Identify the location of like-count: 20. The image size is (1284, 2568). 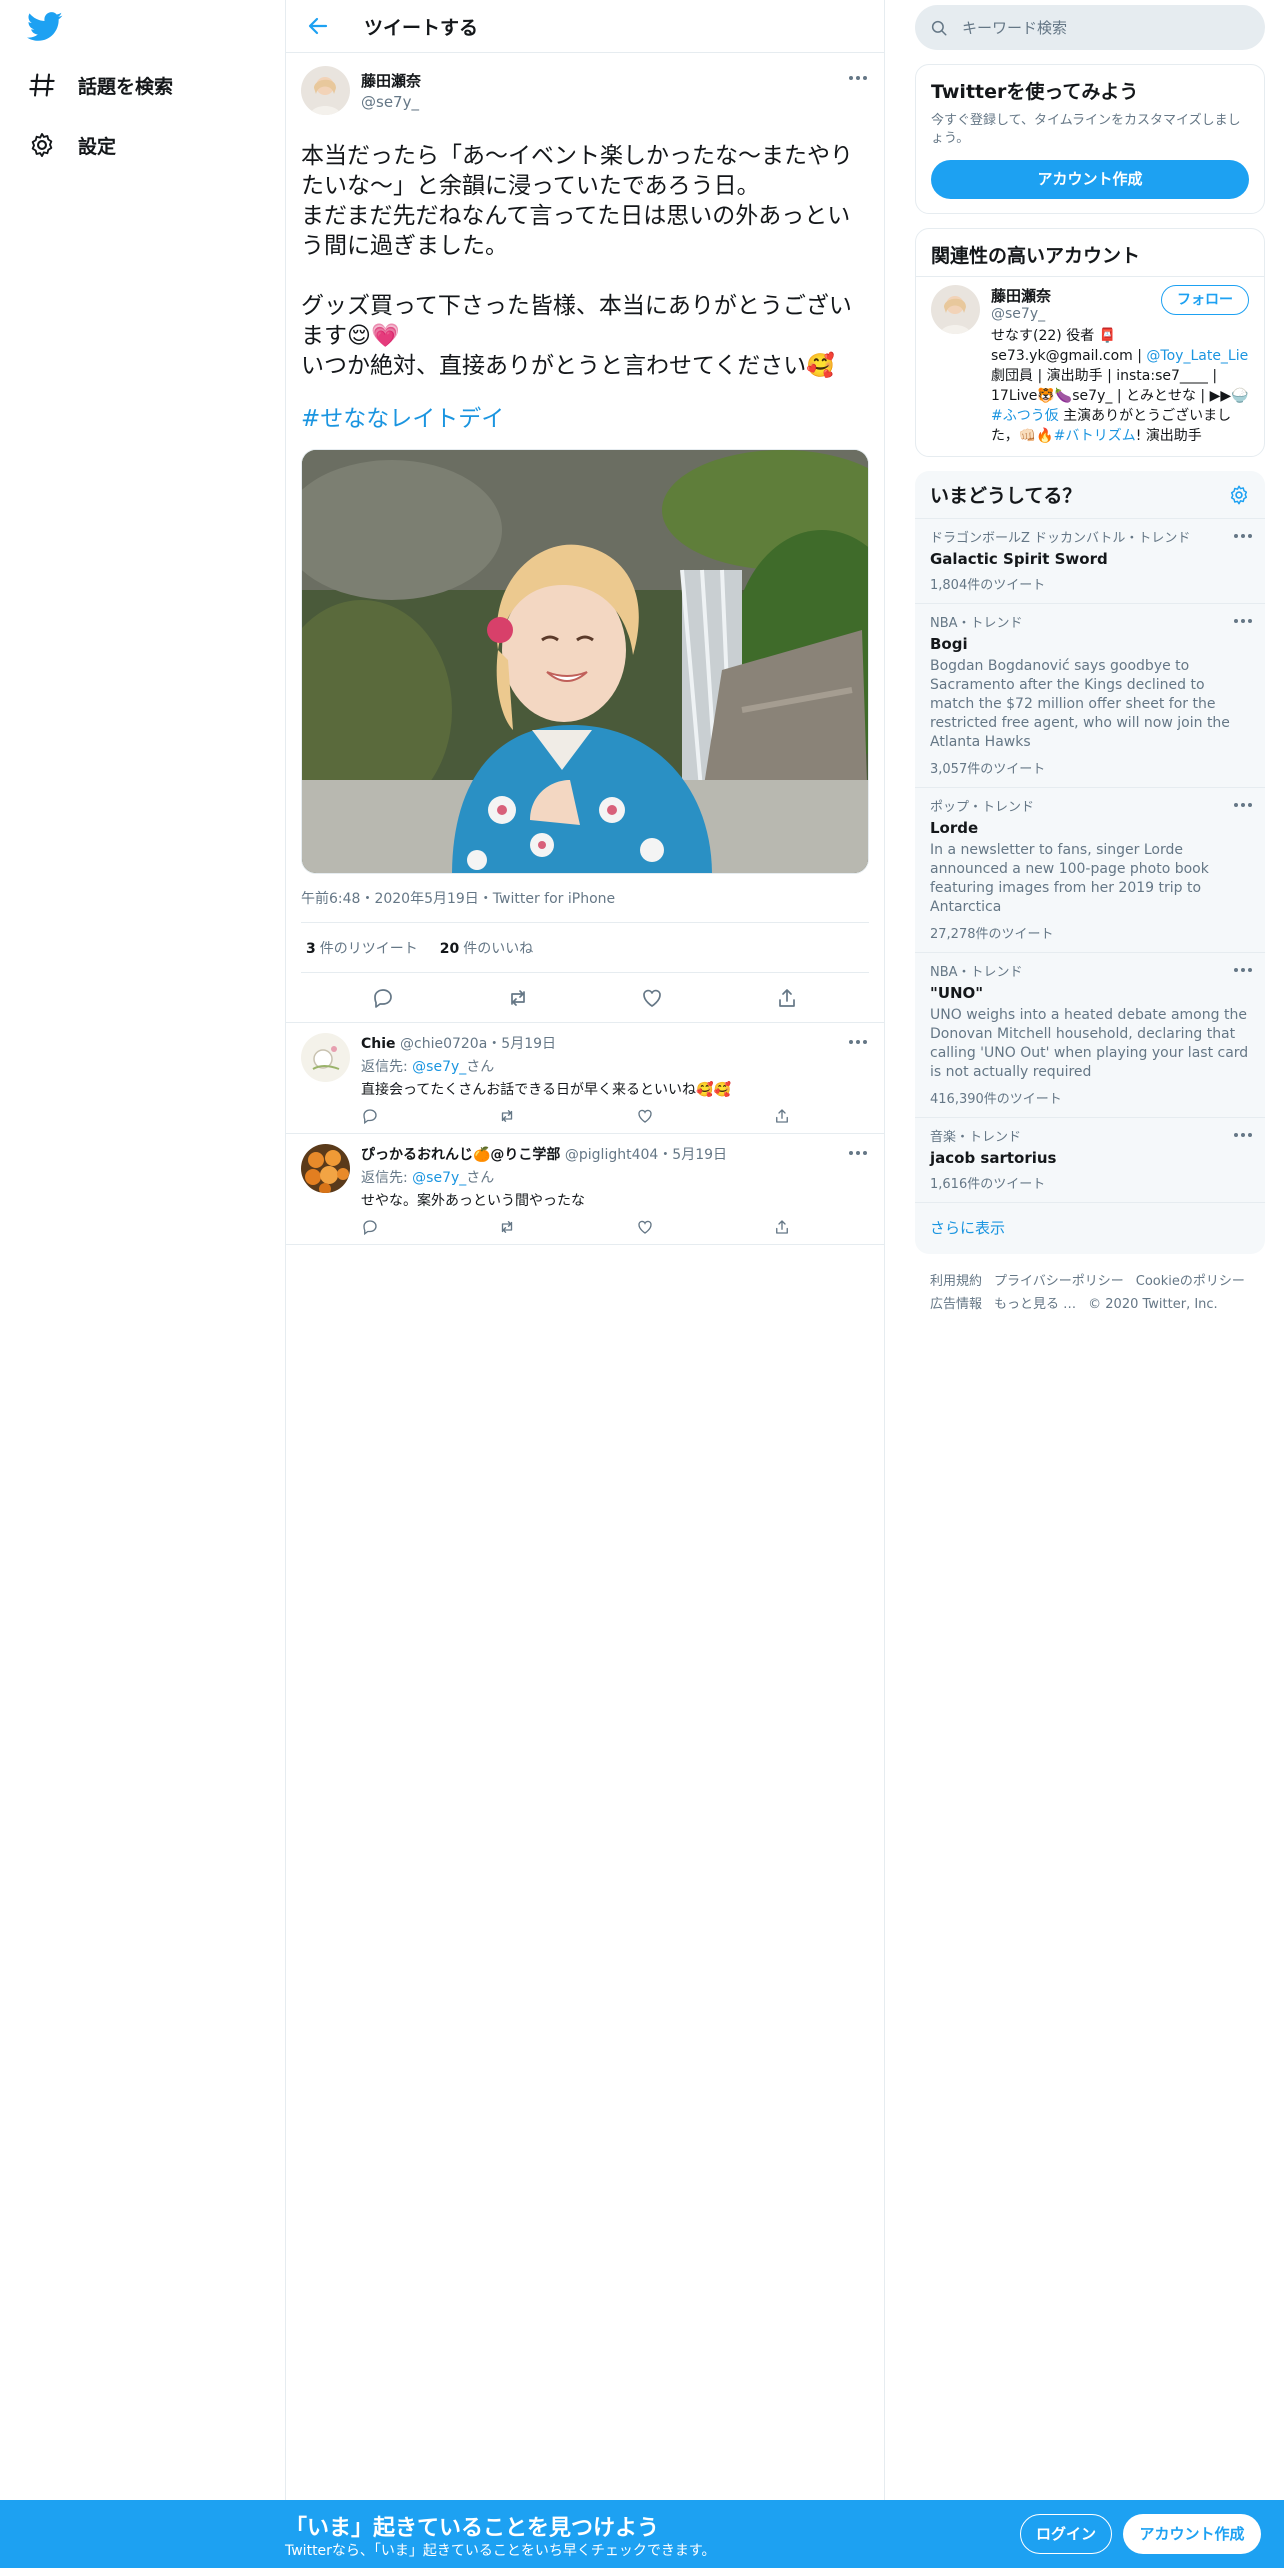
(449, 948).